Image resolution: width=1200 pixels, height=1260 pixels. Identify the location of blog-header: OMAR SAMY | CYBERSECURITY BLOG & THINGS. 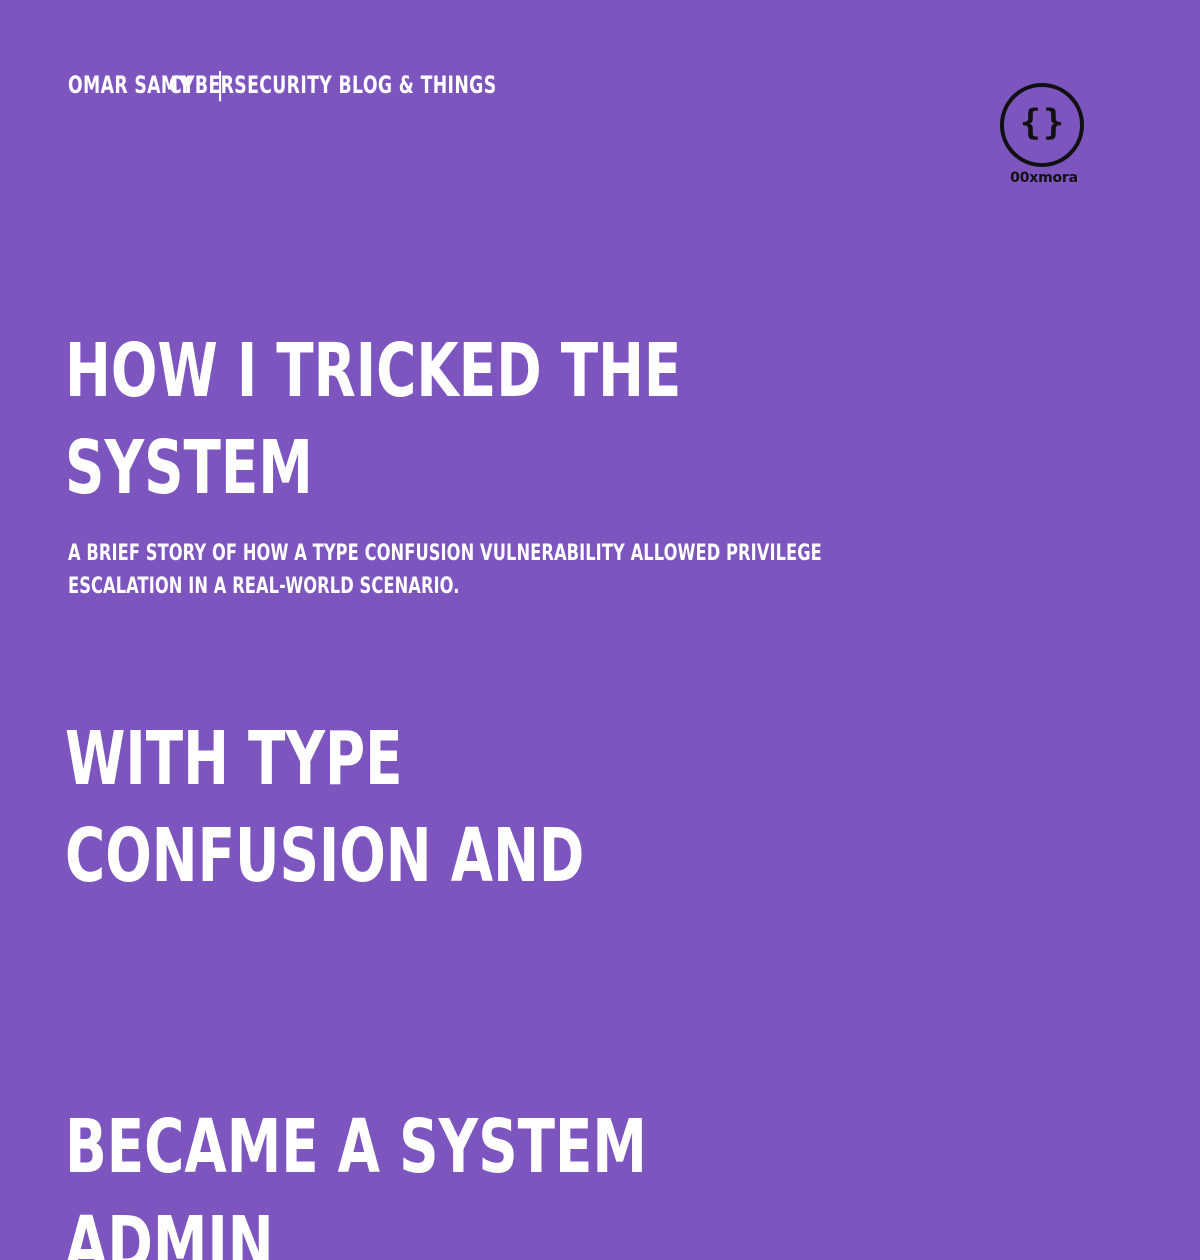
(346, 85).